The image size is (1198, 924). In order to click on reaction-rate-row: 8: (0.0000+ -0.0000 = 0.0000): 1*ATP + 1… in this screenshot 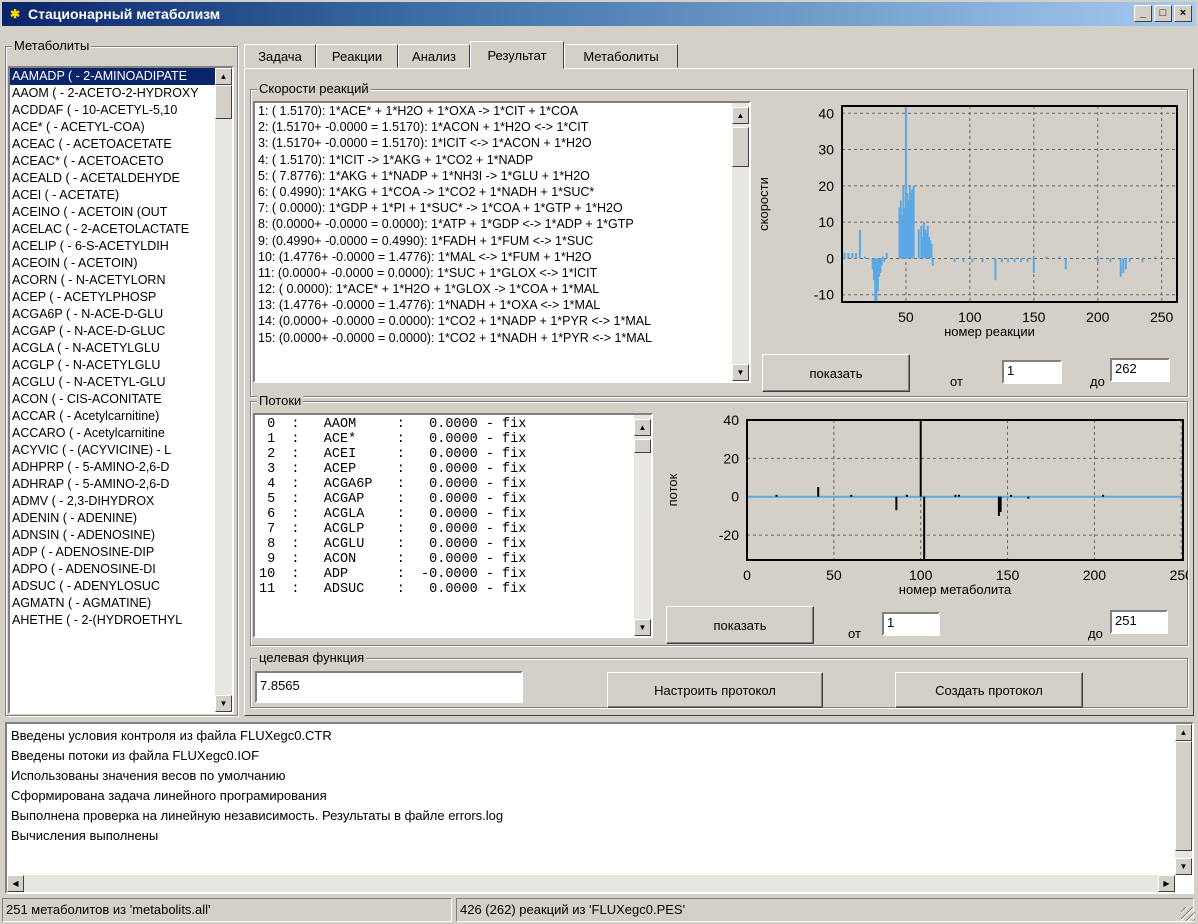, I will do `click(493, 224)`.